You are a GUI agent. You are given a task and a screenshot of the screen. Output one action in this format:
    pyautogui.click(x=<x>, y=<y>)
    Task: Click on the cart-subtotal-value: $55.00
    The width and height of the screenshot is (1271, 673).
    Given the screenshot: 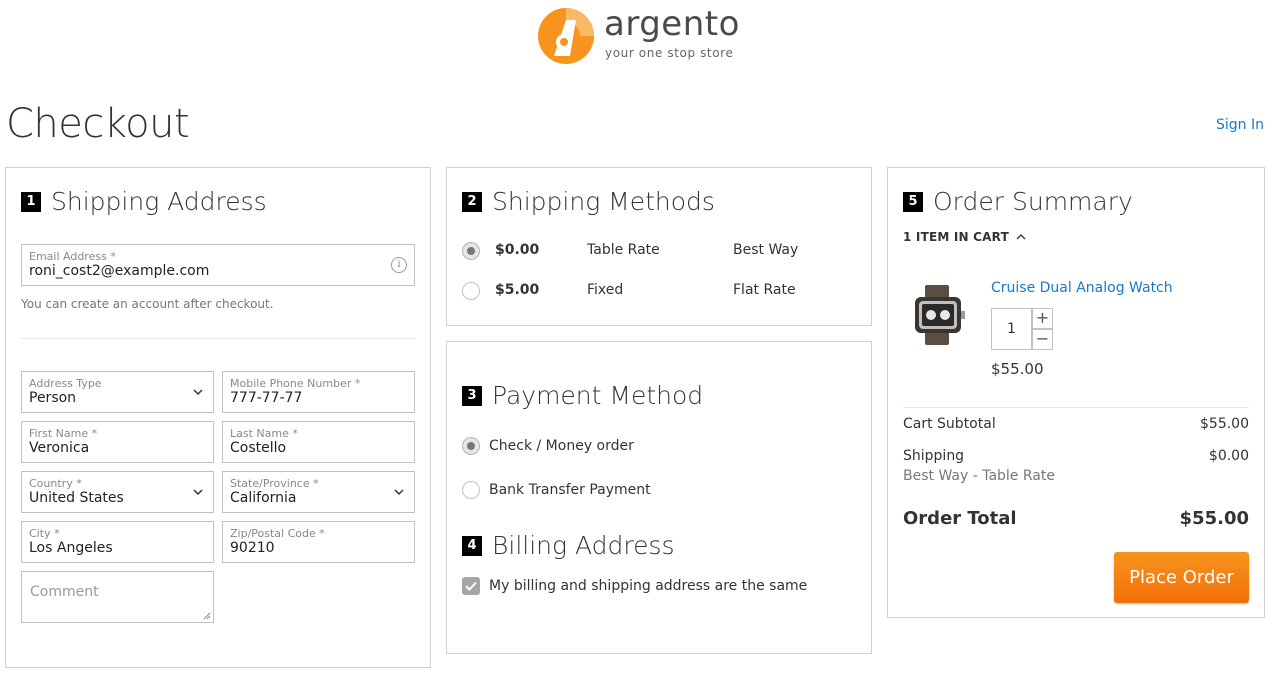 What is the action you would take?
    pyautogui.click(x=1224, y=424)
    